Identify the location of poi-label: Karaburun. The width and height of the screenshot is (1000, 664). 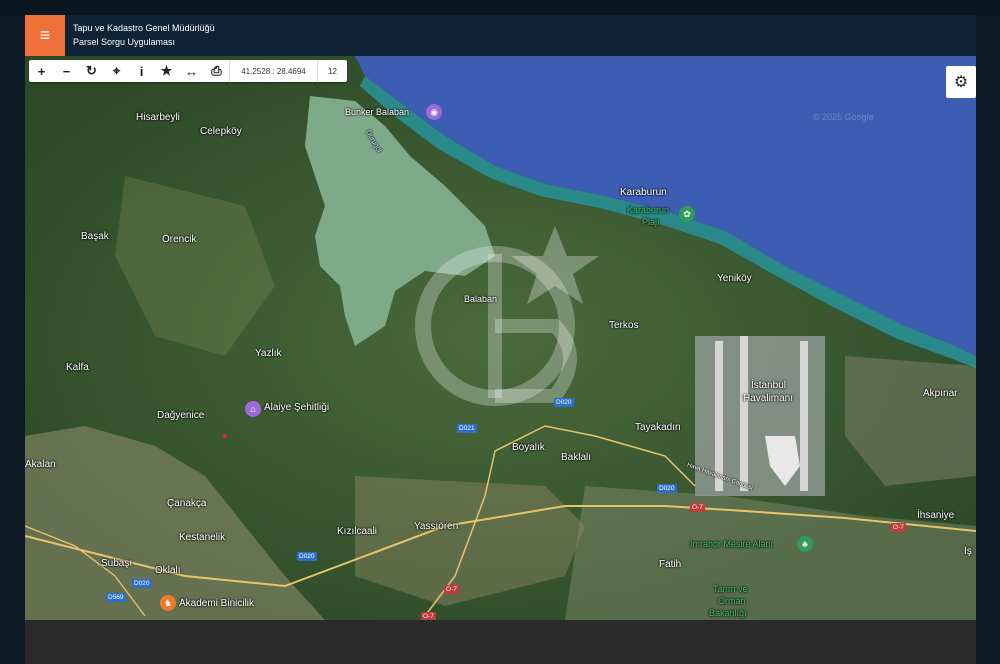
(648, 210).